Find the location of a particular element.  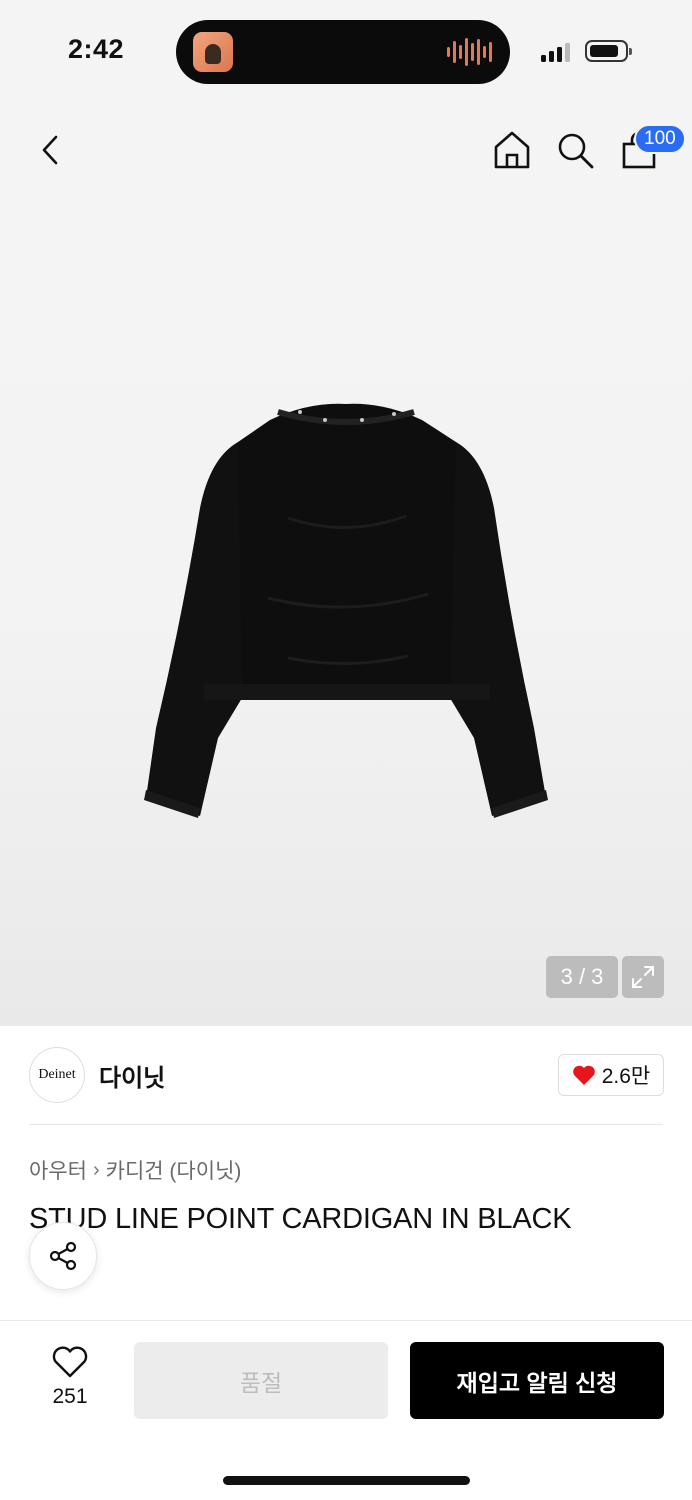

image-counter: 3 / 3 is located at coordinates (582, 977).